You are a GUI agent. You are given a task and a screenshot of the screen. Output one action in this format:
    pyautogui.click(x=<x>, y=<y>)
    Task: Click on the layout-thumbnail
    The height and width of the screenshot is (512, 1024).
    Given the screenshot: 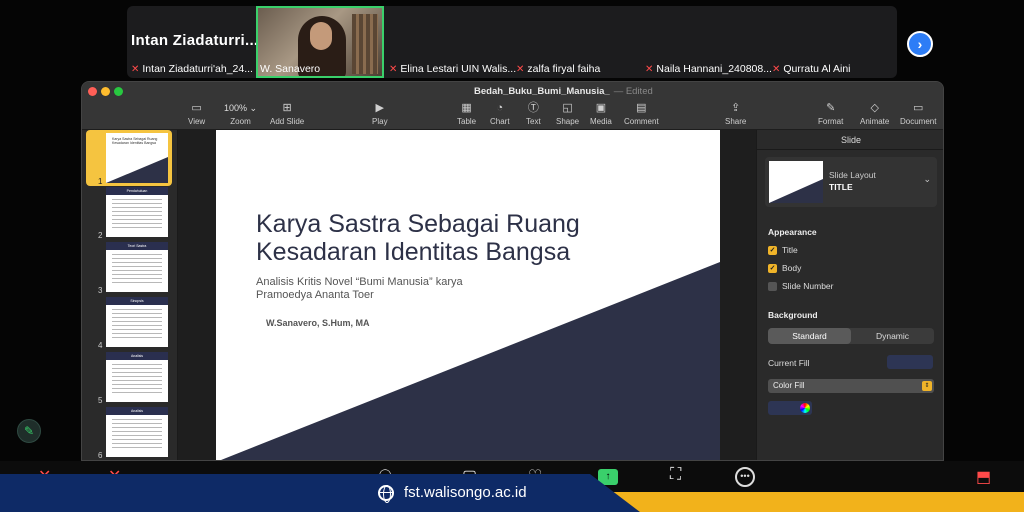 What is the action you would take?
    pyautogui.click(x=796, y=182)
    